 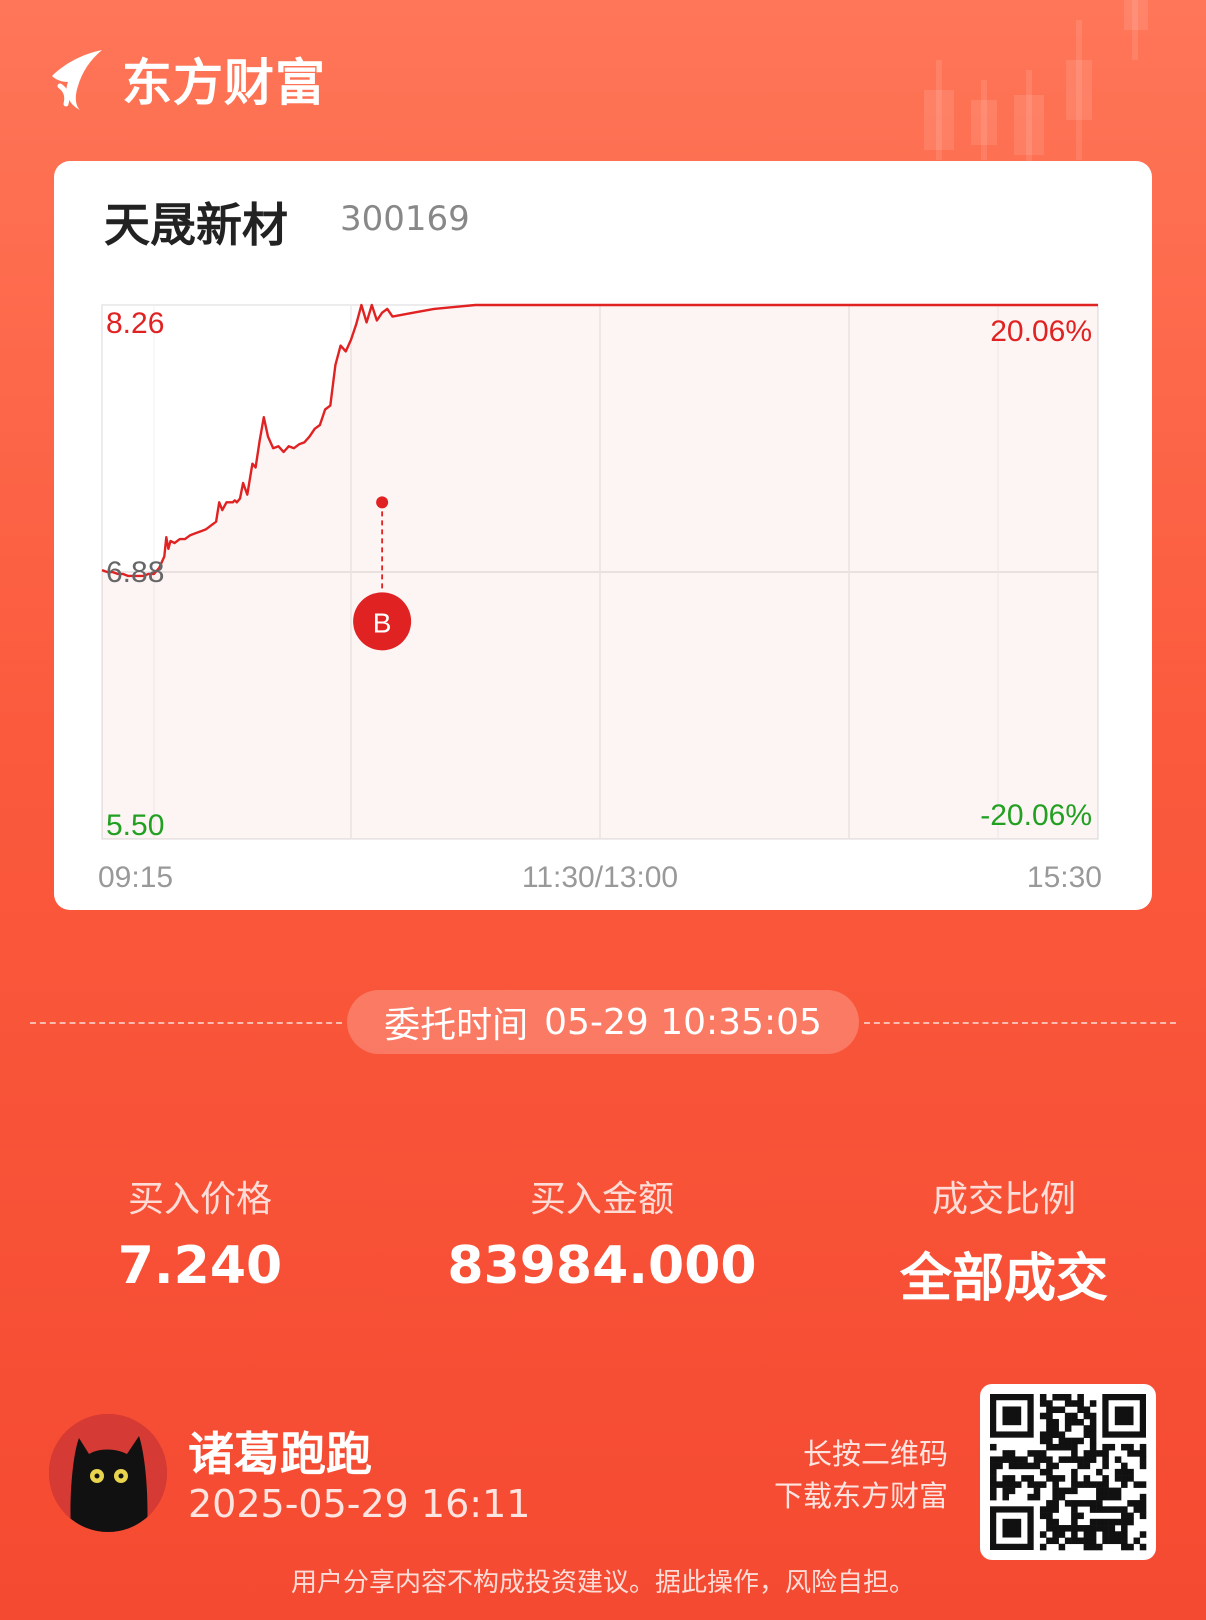 I want to click on order-time-value: 05-29 10:35:05, so click(x=683, y=1022).